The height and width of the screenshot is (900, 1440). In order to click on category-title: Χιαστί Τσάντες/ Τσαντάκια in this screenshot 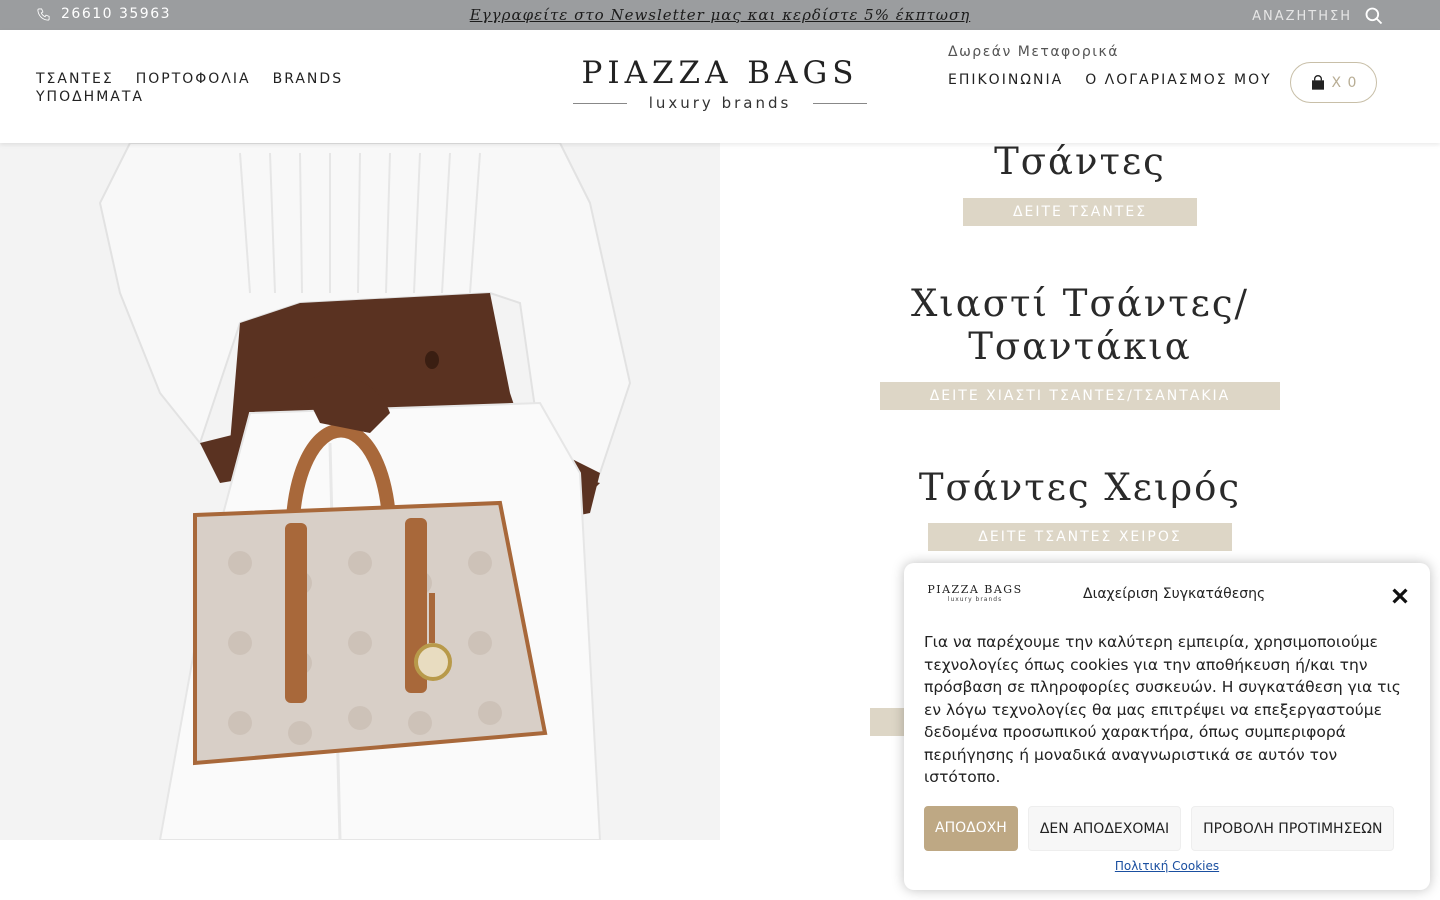, I will do `click(1080, 325)`.